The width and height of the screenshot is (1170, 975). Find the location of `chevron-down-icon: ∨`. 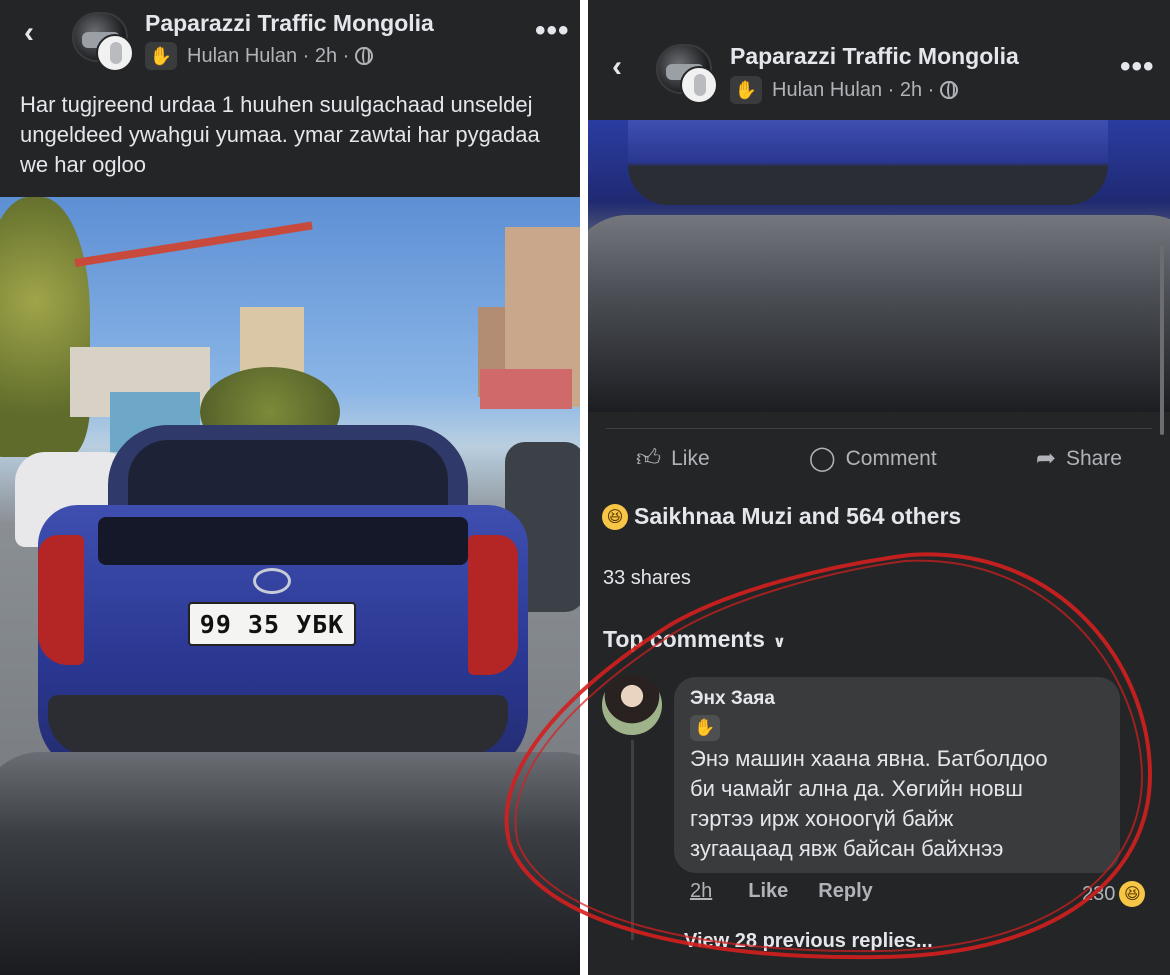

chevron-down-icon: ∨ is located at coordinates (779, 642).